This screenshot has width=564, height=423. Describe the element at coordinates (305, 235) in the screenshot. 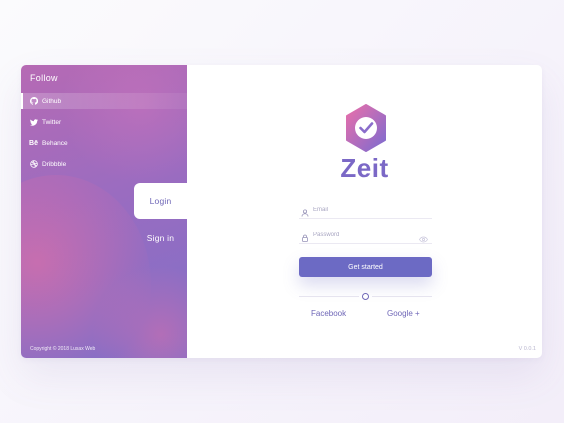

I see `lock-icon` at that location.